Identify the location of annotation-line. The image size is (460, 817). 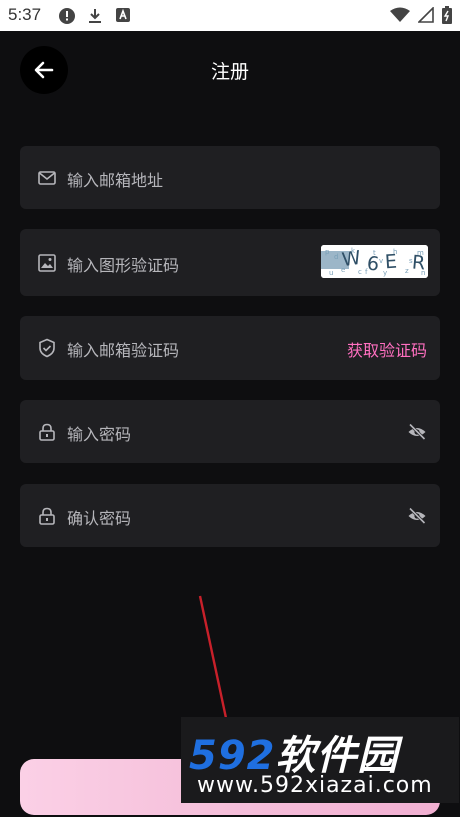
(213, 657).